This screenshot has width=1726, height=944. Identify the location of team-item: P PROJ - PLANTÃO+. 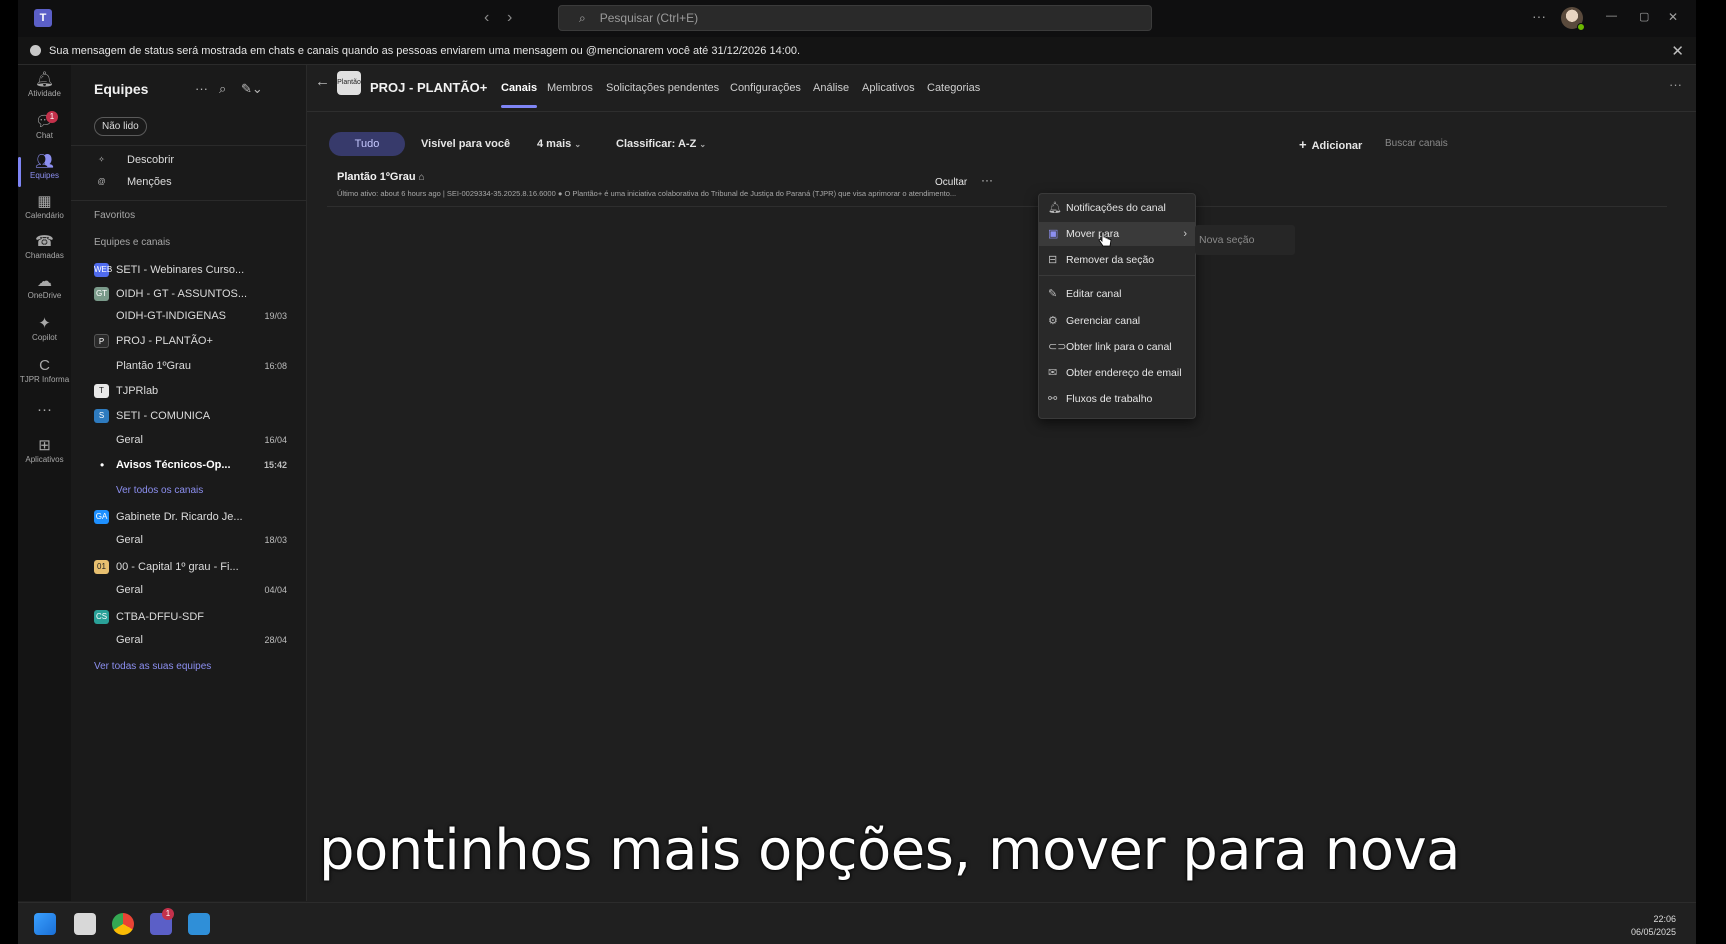
(189, 342).